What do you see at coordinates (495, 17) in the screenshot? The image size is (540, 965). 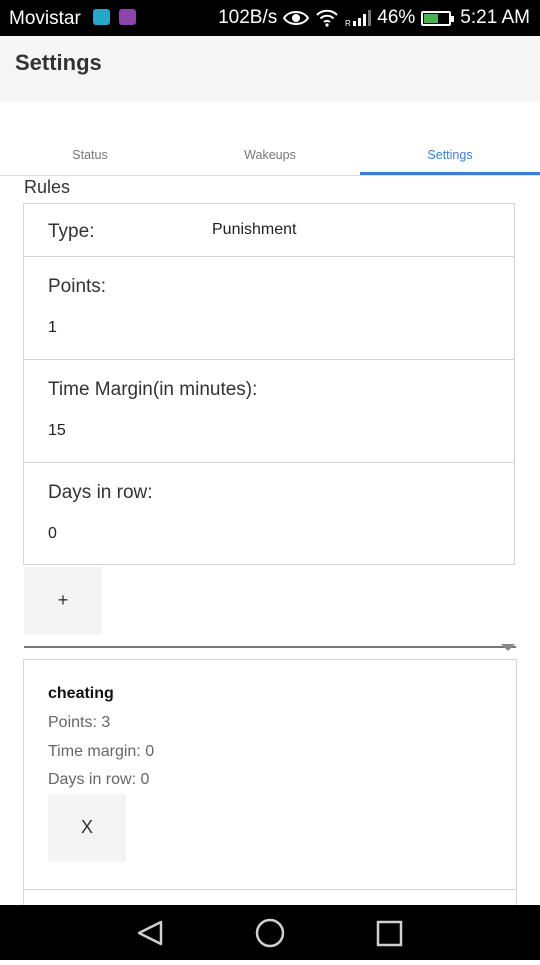 I see `clock: 5:21 AM` at bounding box center [495, 17].